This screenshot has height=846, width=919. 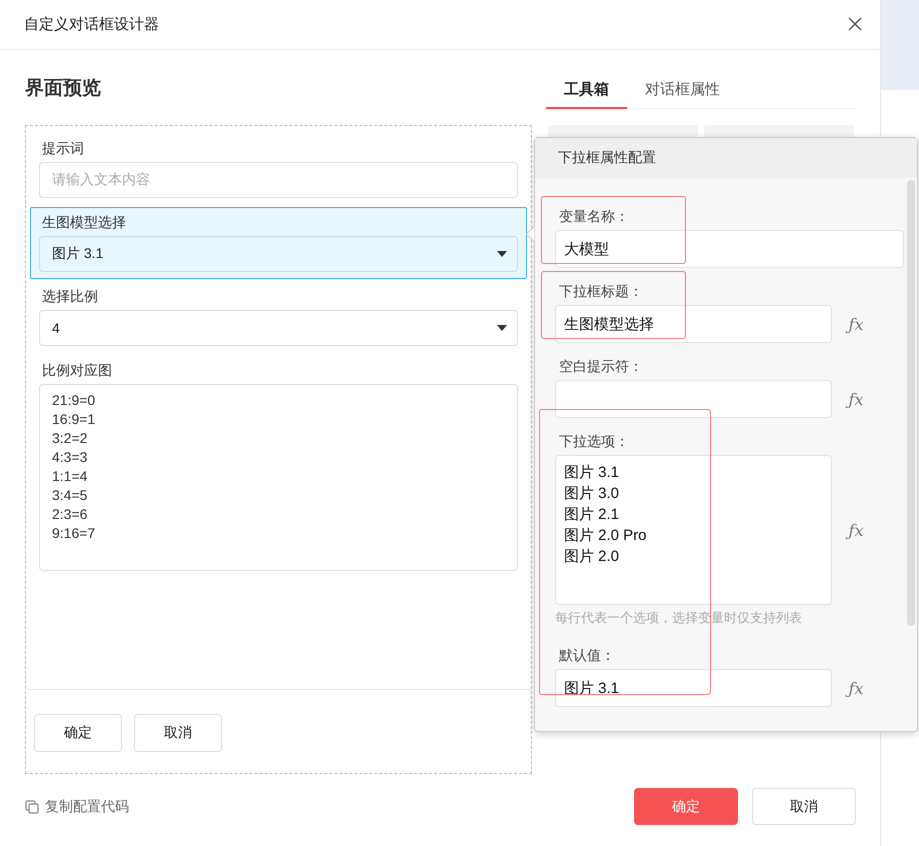 What do you see at coordinates (586, 90) in the screenshot?
I see `tab: 工具箱` at bounding box center [586, 90].